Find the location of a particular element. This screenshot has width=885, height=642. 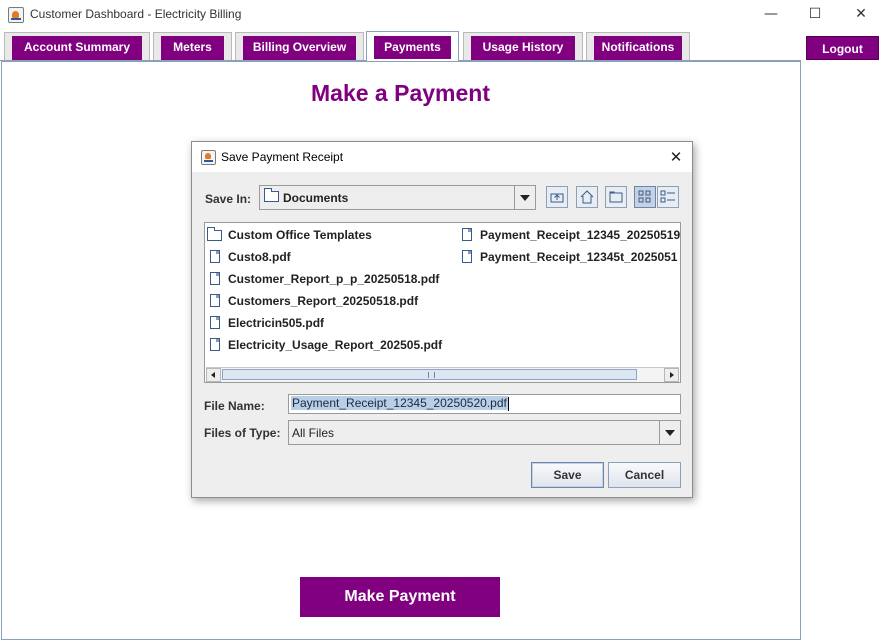

grip-icon is located at coordinates (431, 375).